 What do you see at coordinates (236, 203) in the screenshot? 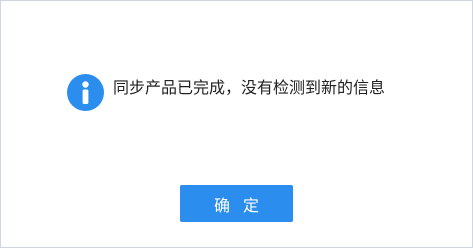
I see `ok-button: 确 定` at bounding box center [236, 203].